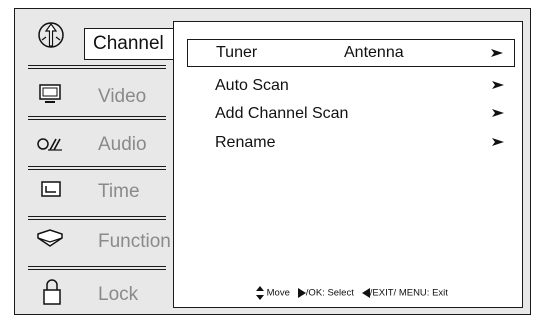 The image size is (543, 323). Describe the element at coordinates (301, 293) in the screenshot. I see `play-right-icon` at that location.